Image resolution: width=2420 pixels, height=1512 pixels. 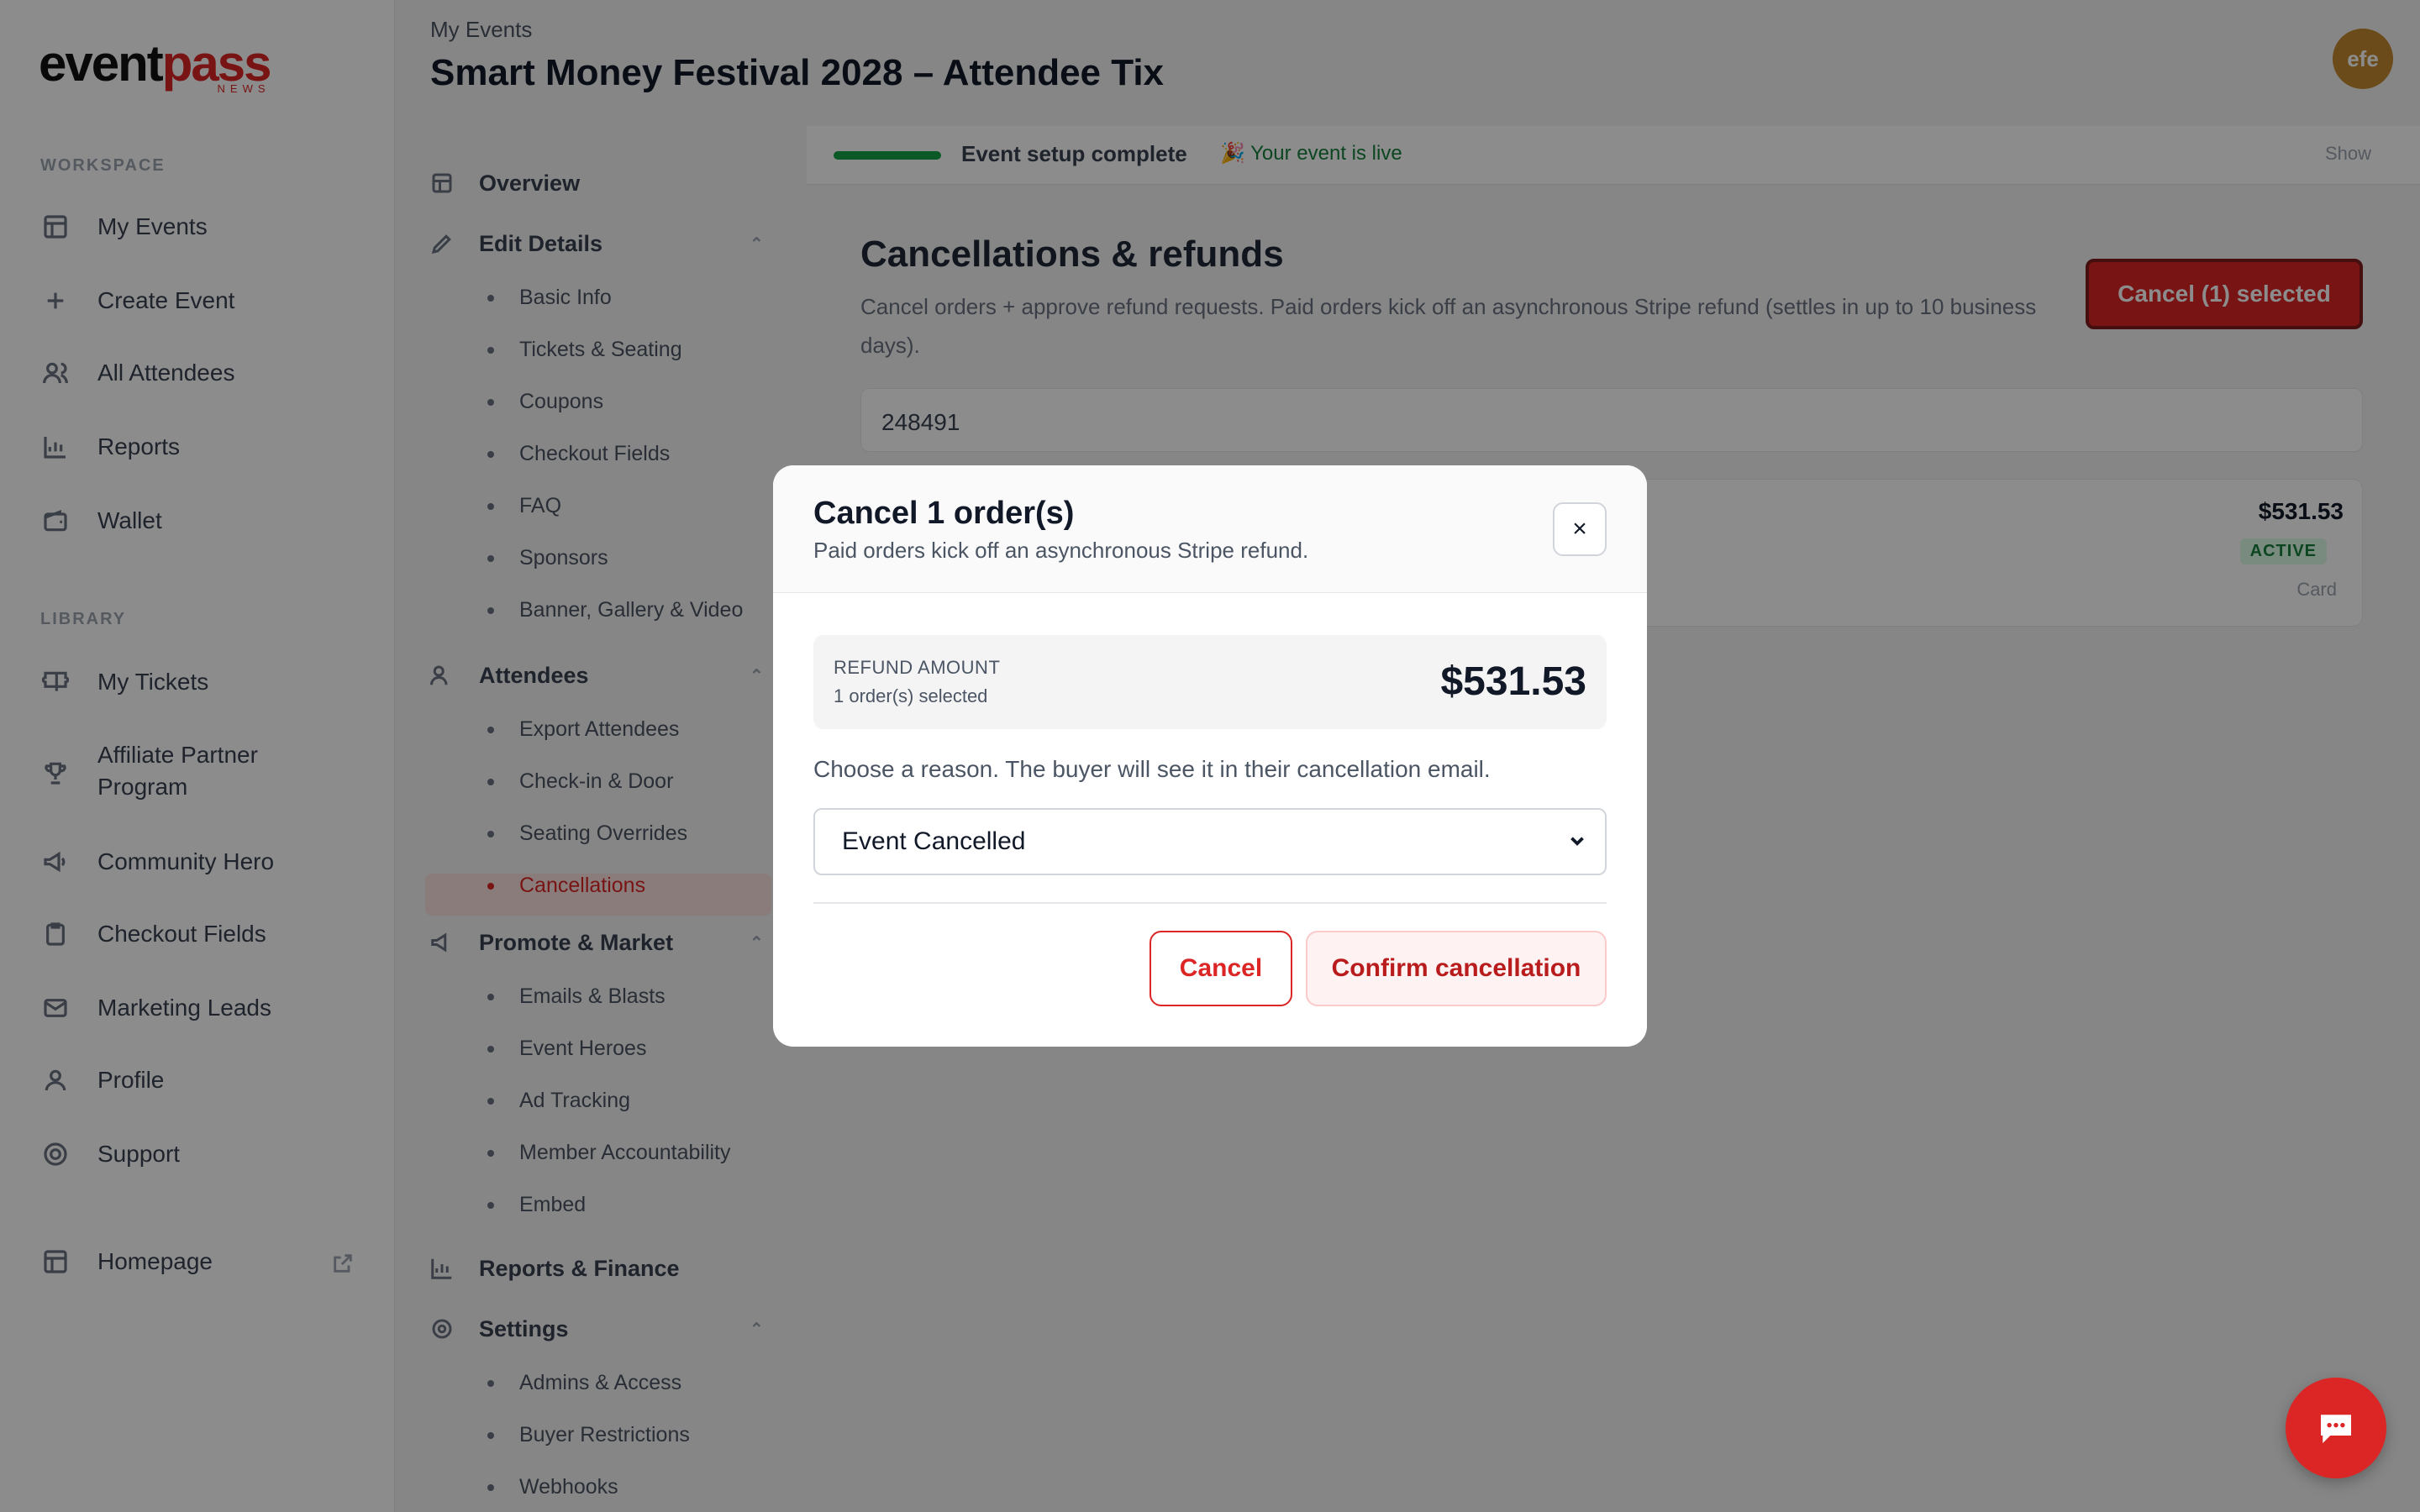 I want to click on cancel-button: Cancel, so click(x=1221, y=968).